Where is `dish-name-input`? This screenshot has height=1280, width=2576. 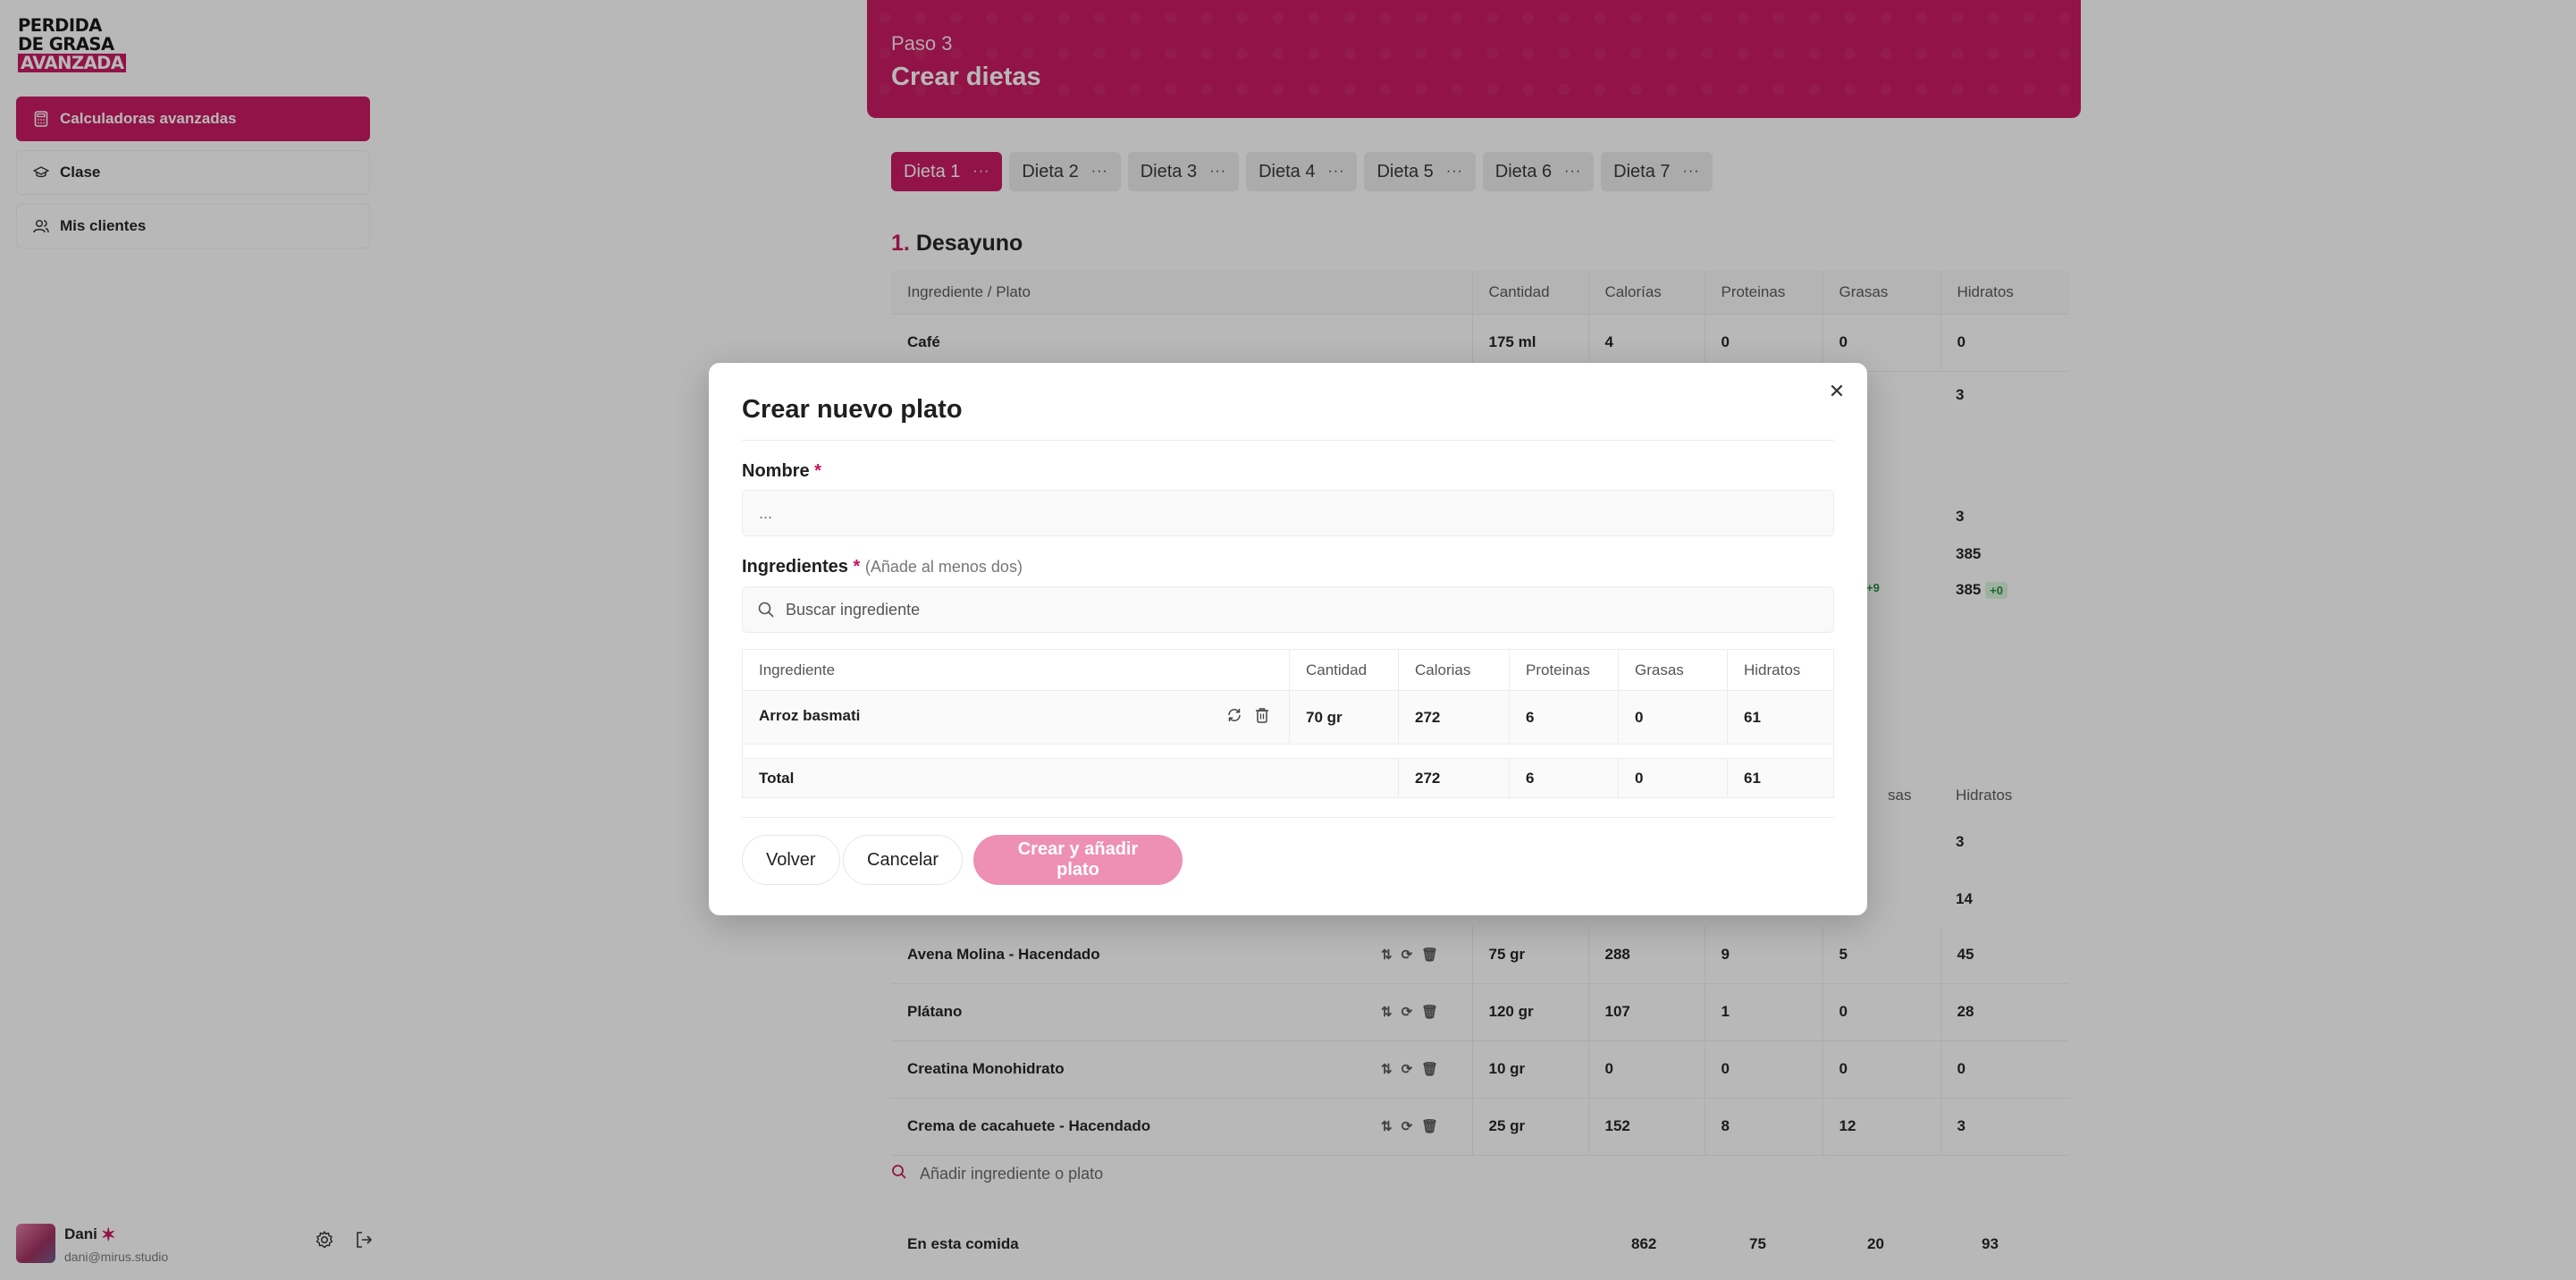 dish-name-input is located at coordinates (1288, 513).